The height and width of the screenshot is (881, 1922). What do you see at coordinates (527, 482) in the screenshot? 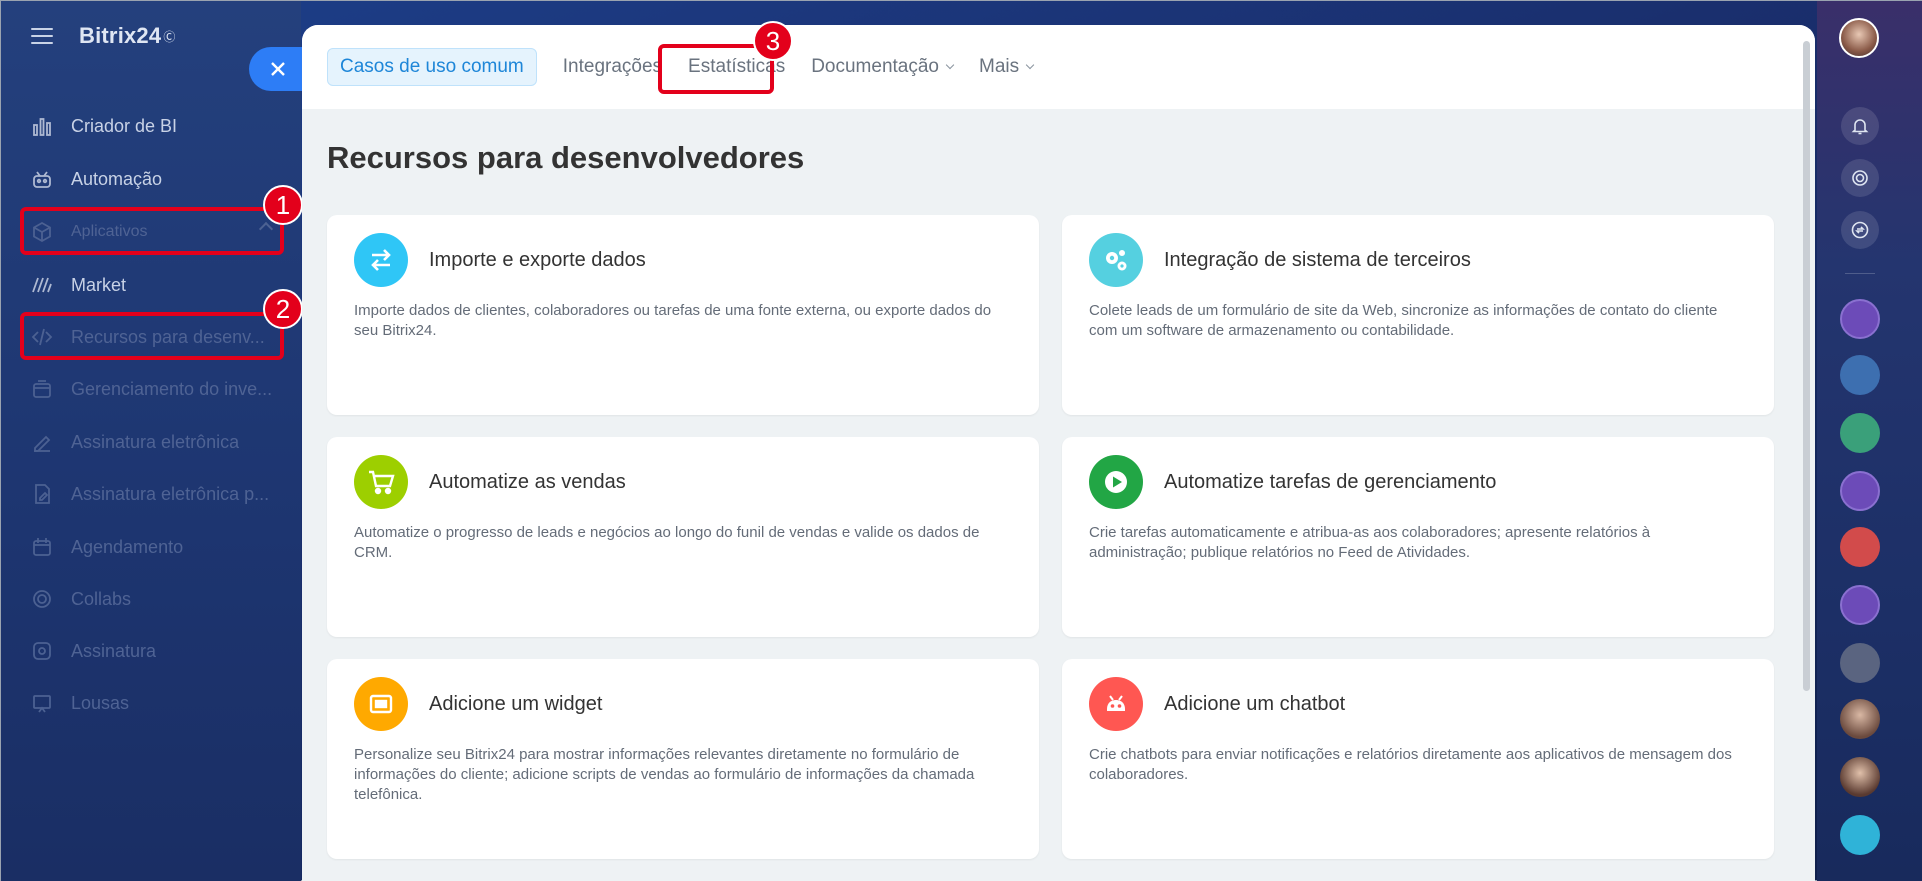
I see `card-title: Automatize as vendas` at bounding box center [527, 482].